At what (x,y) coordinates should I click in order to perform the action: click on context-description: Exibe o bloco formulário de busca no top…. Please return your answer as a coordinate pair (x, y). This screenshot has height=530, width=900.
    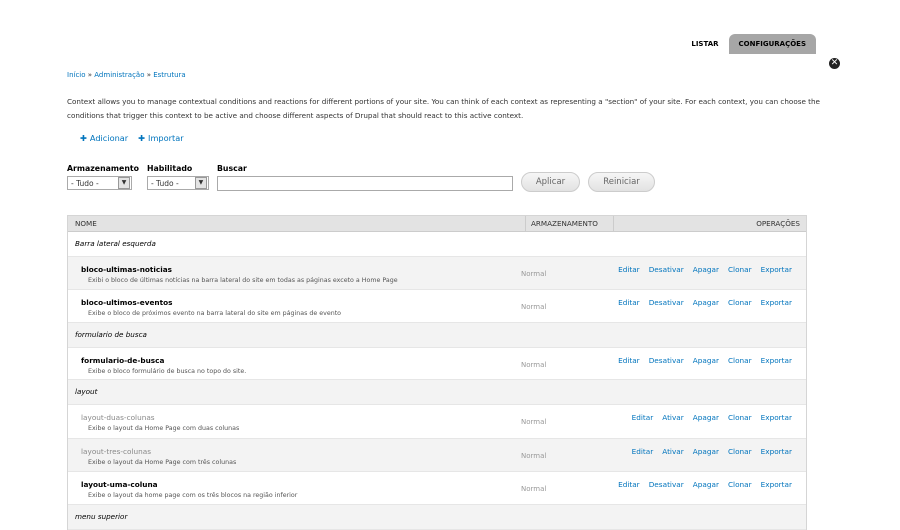
    Looking at the image, I should click on (167, 371).